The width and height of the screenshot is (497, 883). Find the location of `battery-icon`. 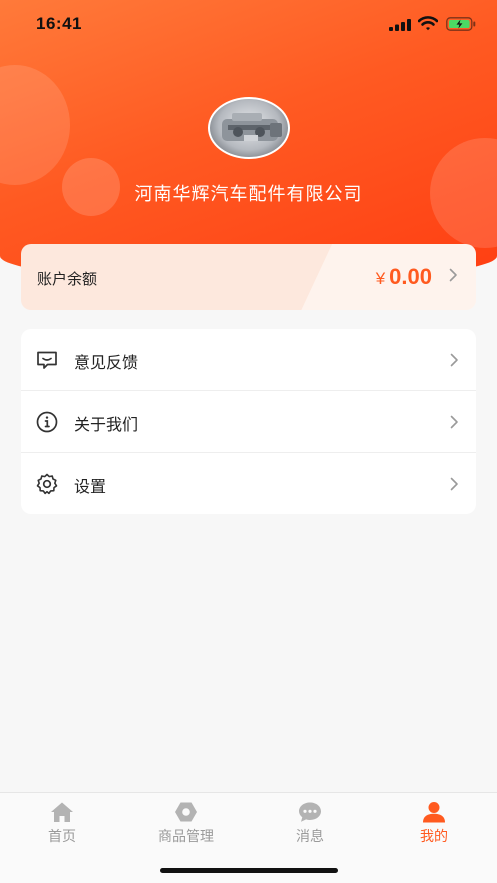

battery-icon is located at coordinates (461, 24).